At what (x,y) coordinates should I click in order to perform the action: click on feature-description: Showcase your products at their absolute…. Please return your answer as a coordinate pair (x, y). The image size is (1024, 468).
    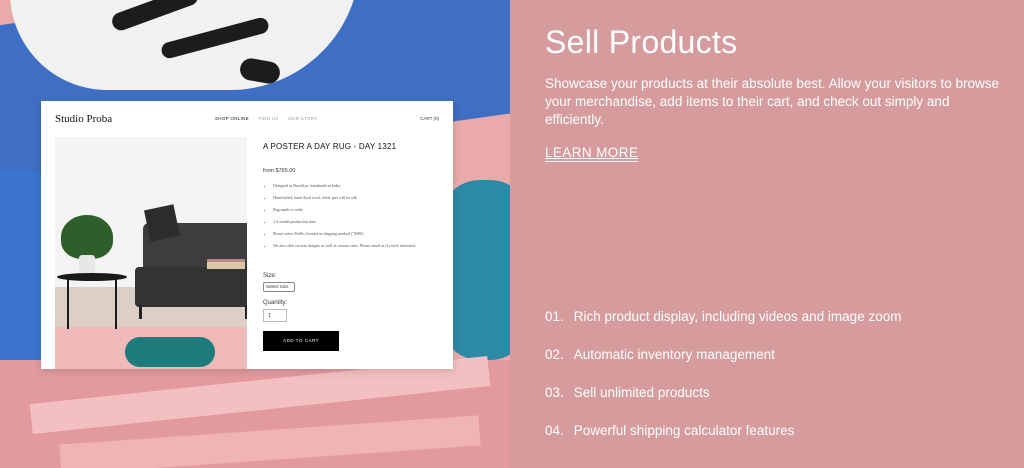
    Looking at the image, I should click on (772, 101).